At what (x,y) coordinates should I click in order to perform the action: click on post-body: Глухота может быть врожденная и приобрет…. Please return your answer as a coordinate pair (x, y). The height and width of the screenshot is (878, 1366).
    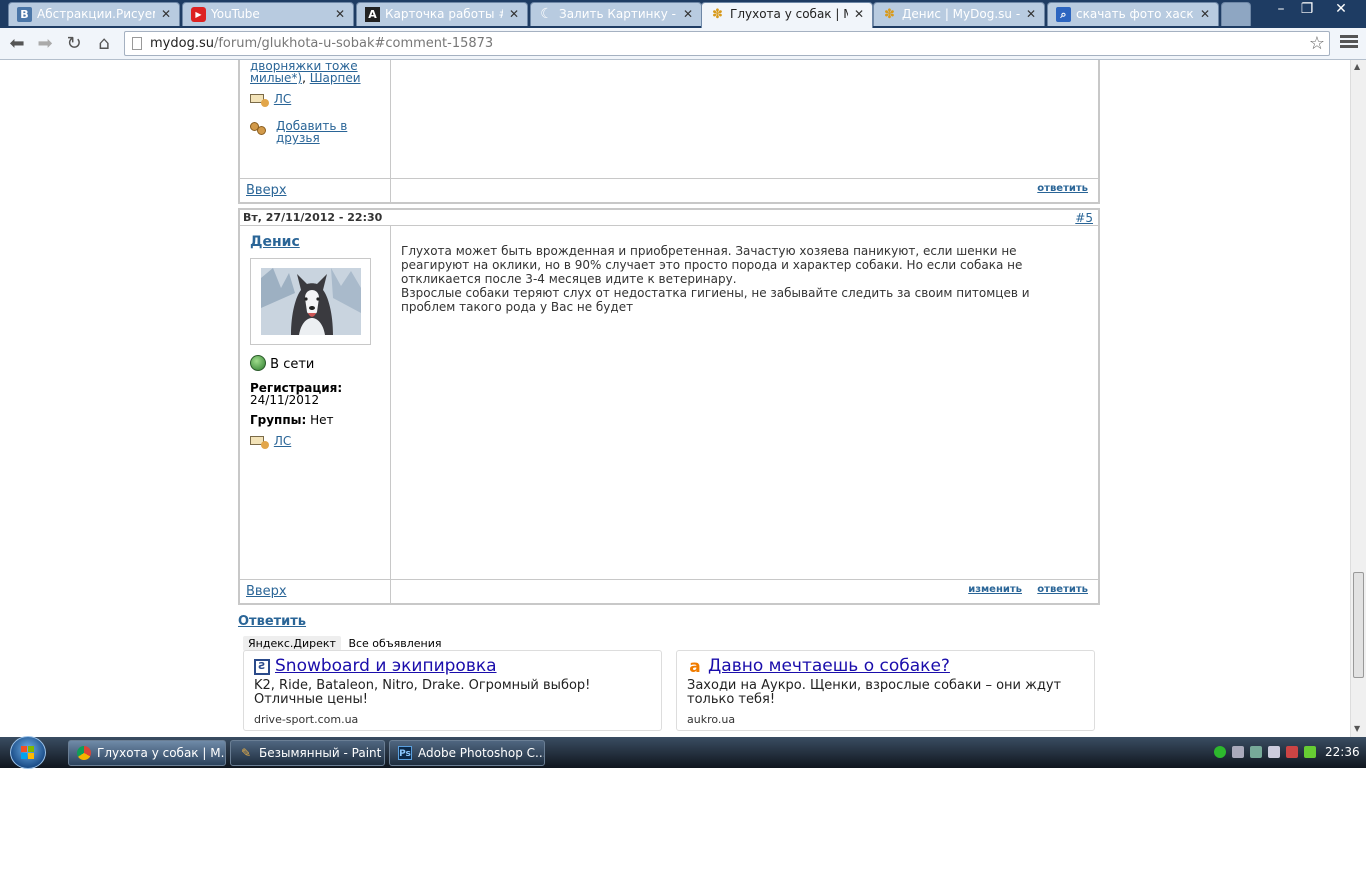
    Looking at the image, I should click on (741, 279).